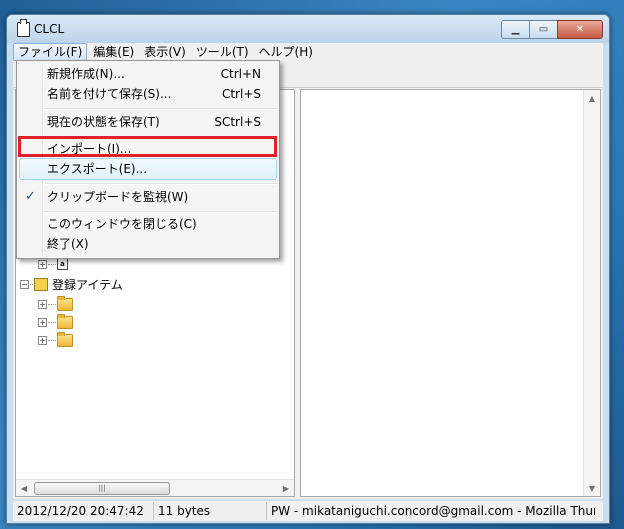 The image size is (624, 529). I want to click on registered-items-icon, so click(41, 284).